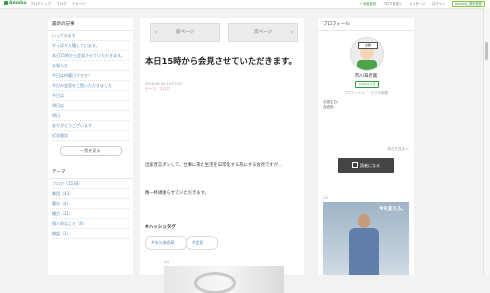  Describe the element at coordinates (90, 224) in the screenshot. I see `theme-item: 個人的なこと（6）` at that location.